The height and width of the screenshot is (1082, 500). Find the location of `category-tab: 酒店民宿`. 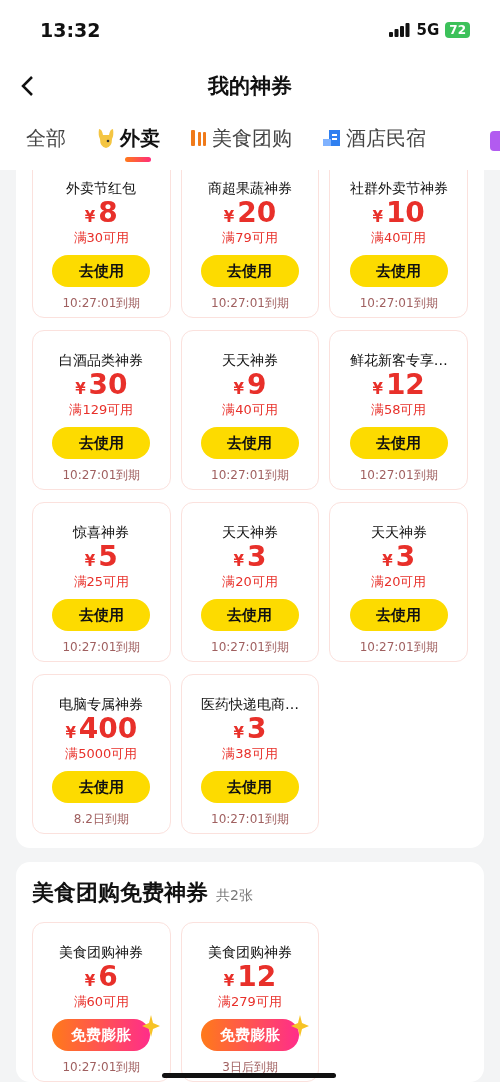

category-tab: 酒店民宿 is located at coordinates (374, 141).